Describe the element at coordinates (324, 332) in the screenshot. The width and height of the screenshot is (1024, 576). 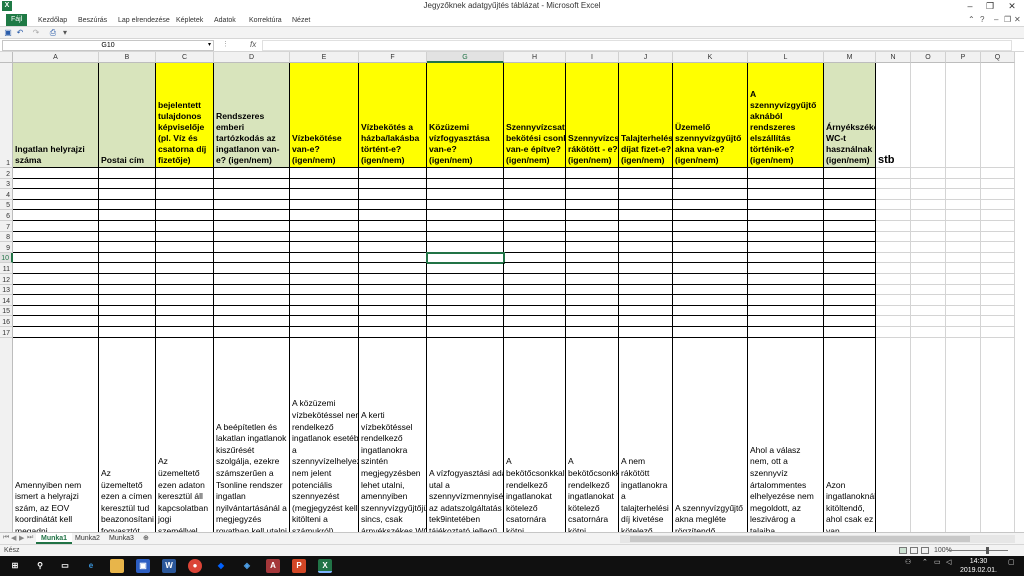
I see `cell-e17` at that location.